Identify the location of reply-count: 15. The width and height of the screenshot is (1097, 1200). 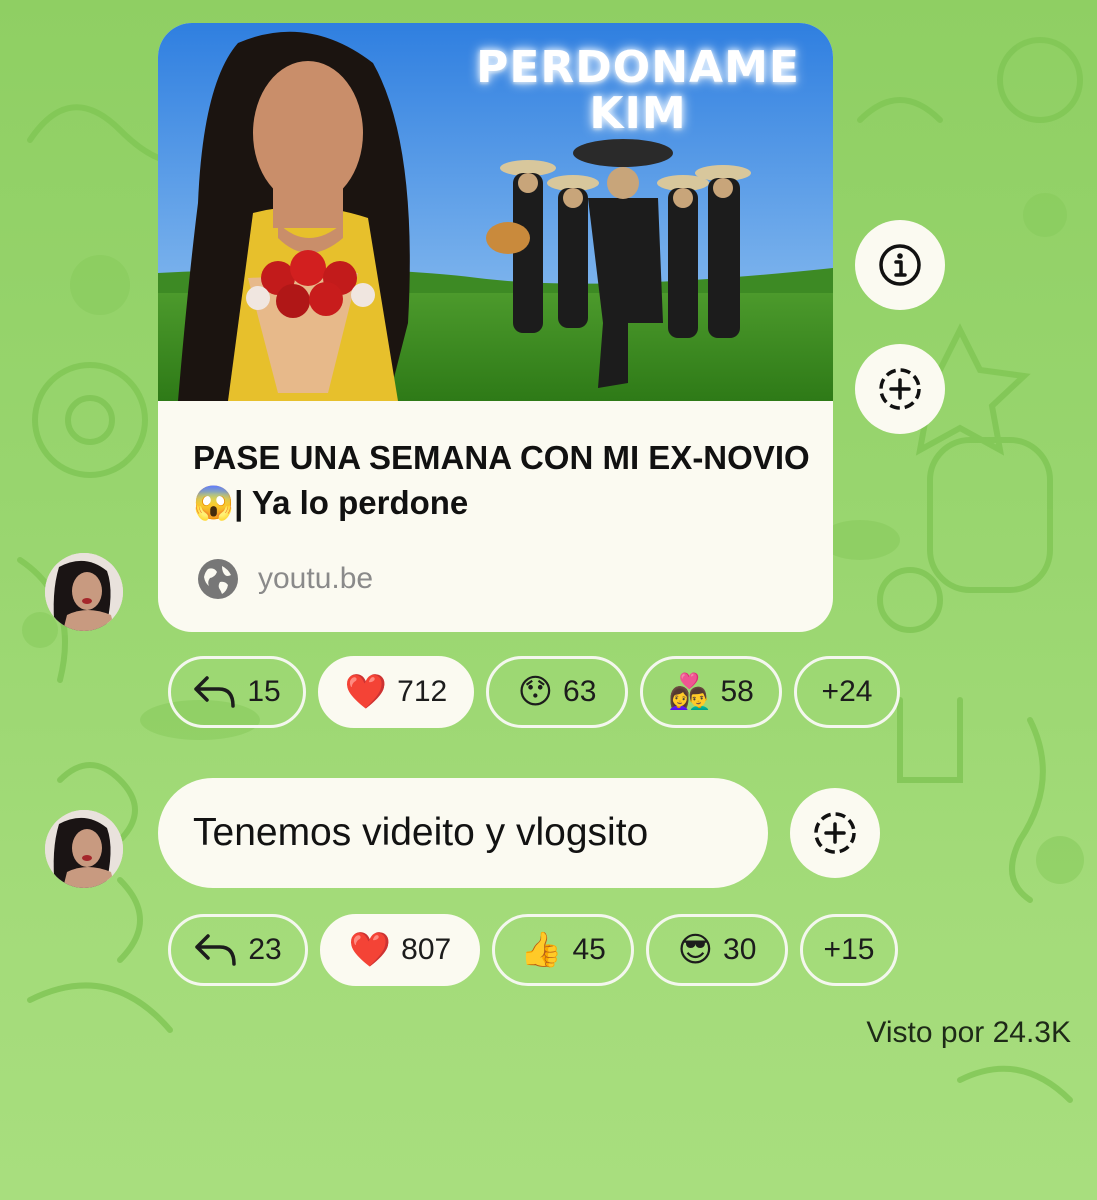
(264, 691).